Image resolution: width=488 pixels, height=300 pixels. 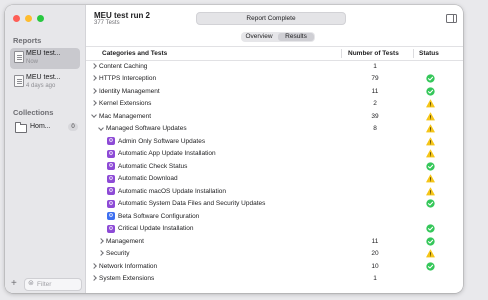 What do you see at coordinates (129, 91) in the screenshot?
I see `row-label: Identity Management` at bounding box center [129, 91].